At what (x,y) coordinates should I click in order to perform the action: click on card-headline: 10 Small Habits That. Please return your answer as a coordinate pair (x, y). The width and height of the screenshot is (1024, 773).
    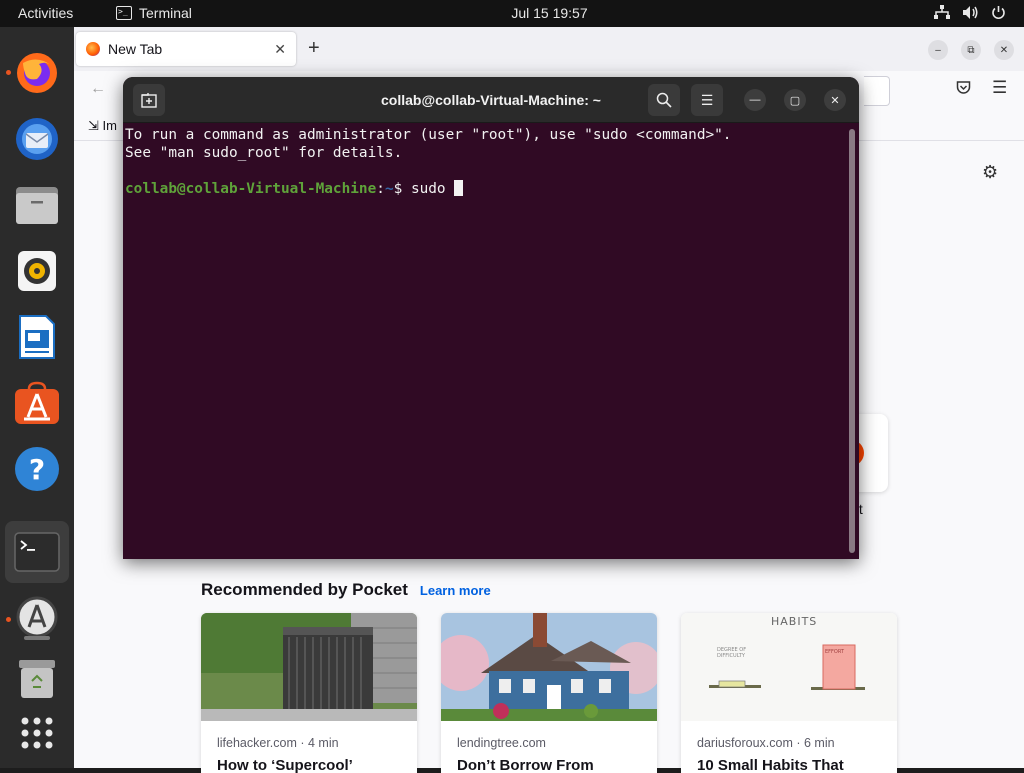
    Looking at the image, I should click on (770, 765).